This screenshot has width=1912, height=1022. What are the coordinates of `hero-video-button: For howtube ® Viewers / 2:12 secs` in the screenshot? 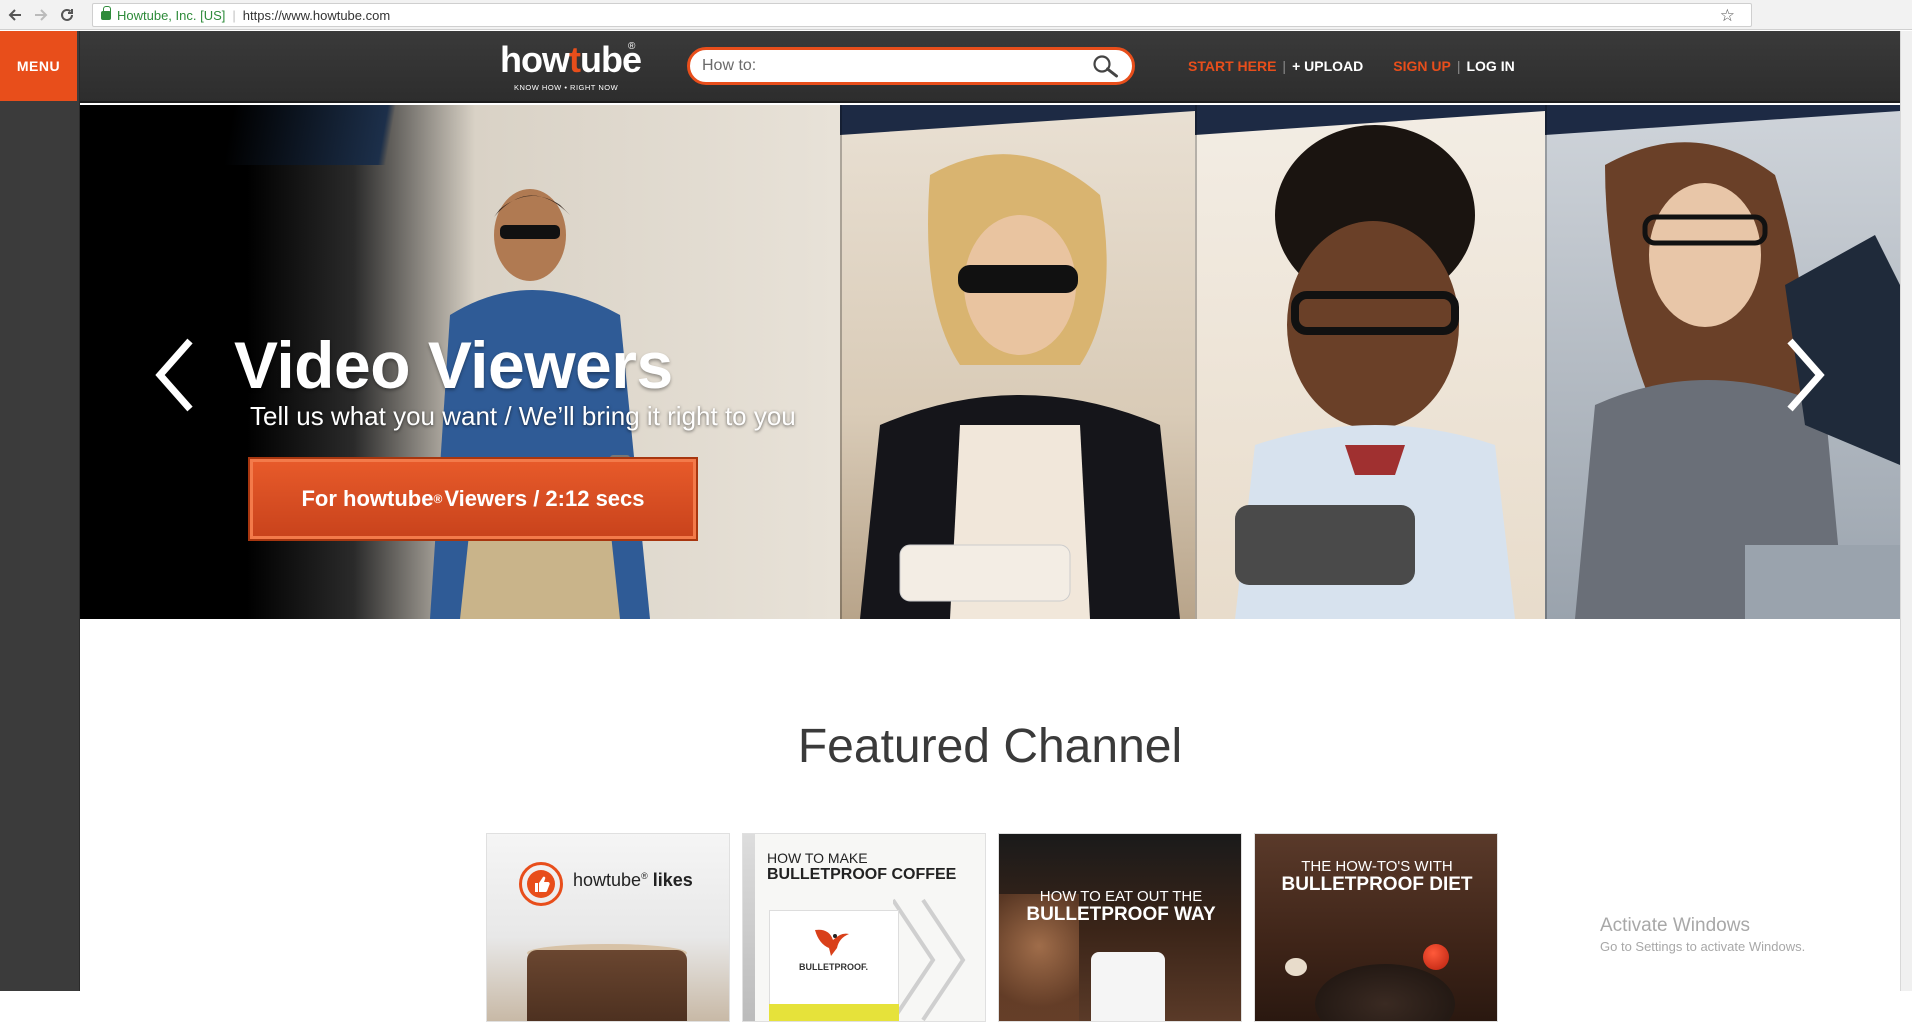 It's located at (473, 499).